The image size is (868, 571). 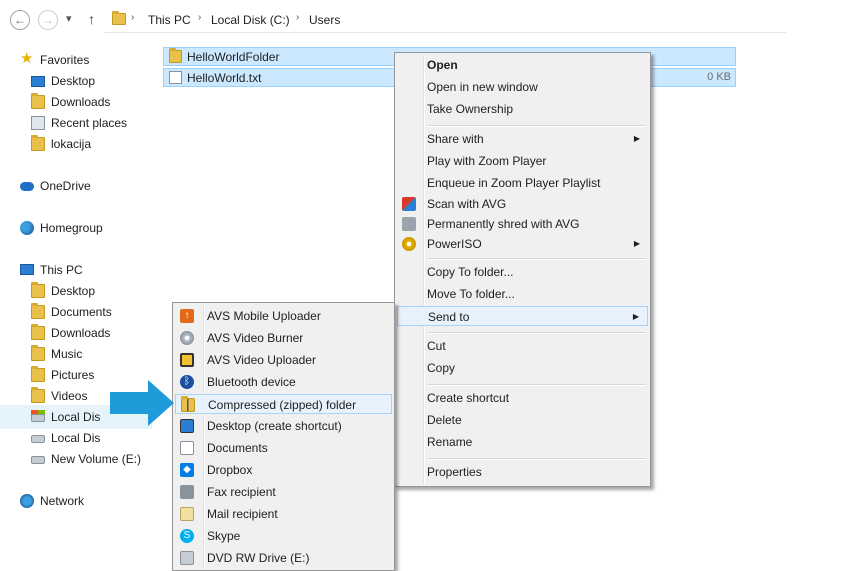 I want to click on nav-label: Homegroup, so click(x=71, y=228).